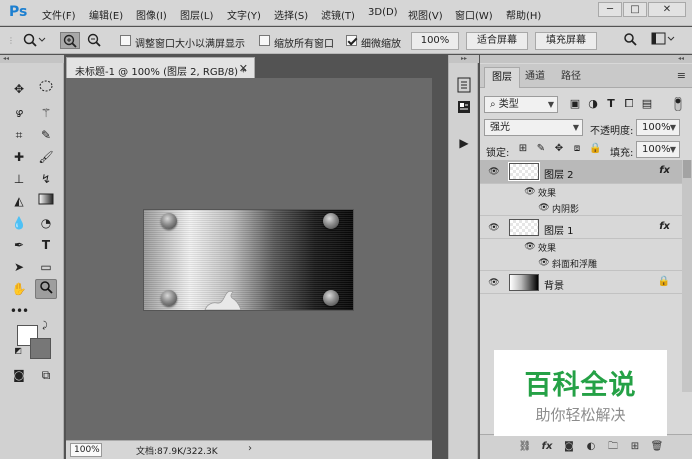 The height and width of the screenshot is (459, 692). Describe the element at coordinates (581, 208) in the screenshot. I see `effect-row-inner-shadow: 👁 内阴影` at that location.